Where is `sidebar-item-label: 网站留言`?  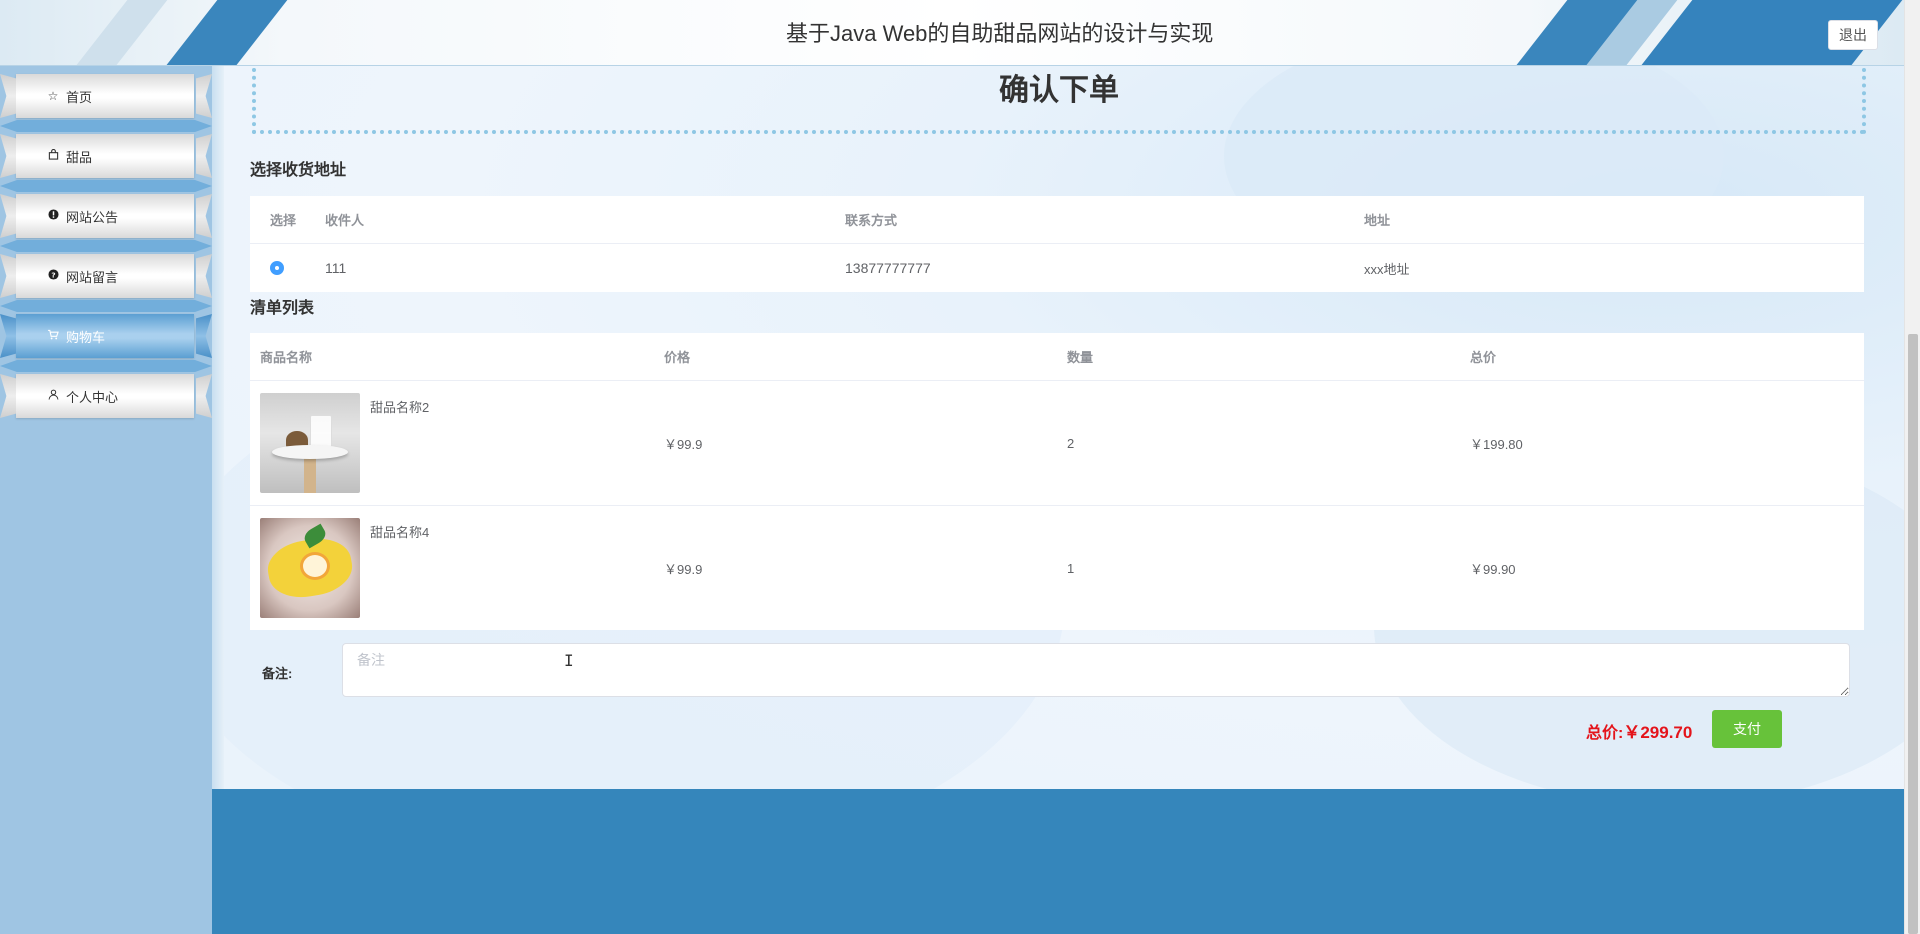
sidebar-item-label: 网站留言 is located at coordinates (92, 277).